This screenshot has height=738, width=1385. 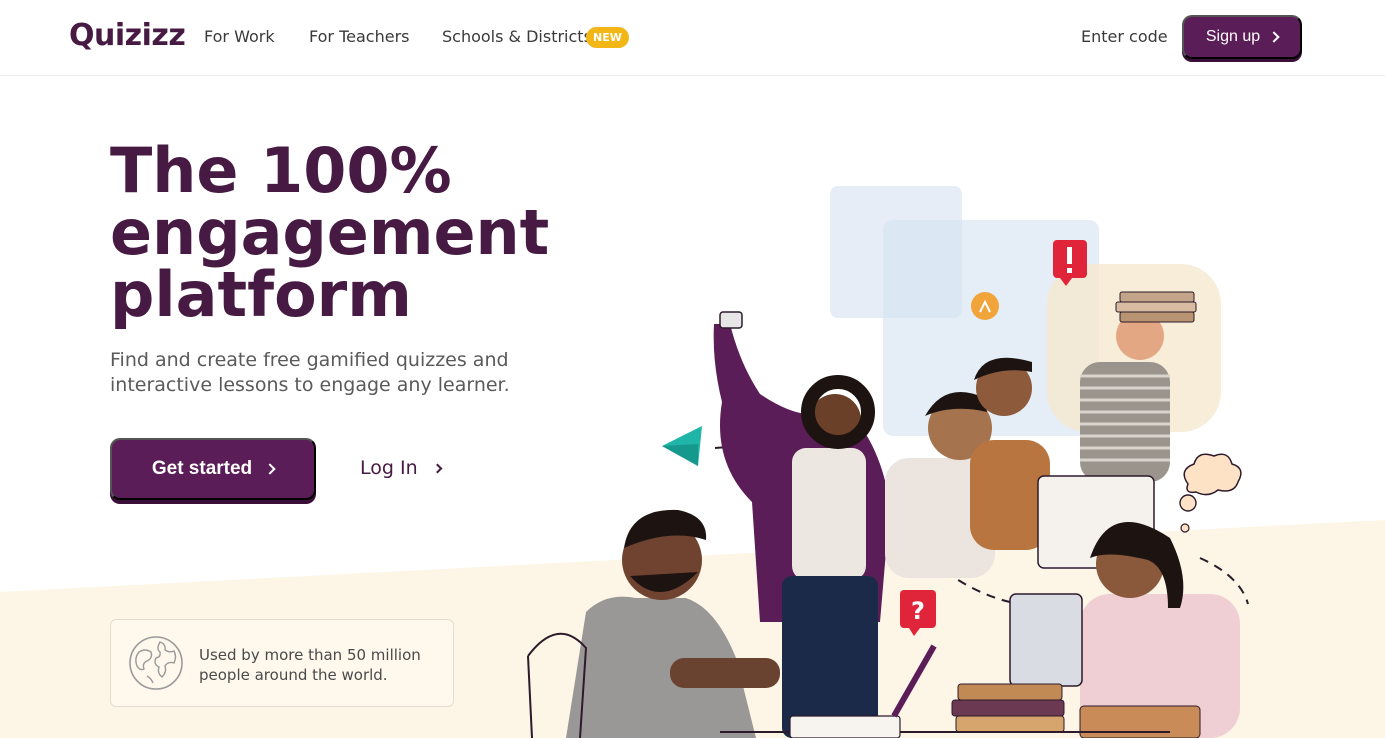 I want to click on get-started-button: Get started, so click(x=213, y=469).